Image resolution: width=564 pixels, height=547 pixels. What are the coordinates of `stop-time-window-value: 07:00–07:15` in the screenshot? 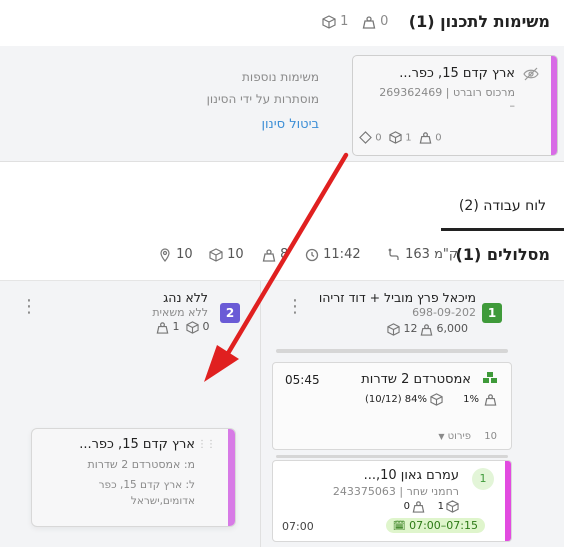 It's located at (443, 525).